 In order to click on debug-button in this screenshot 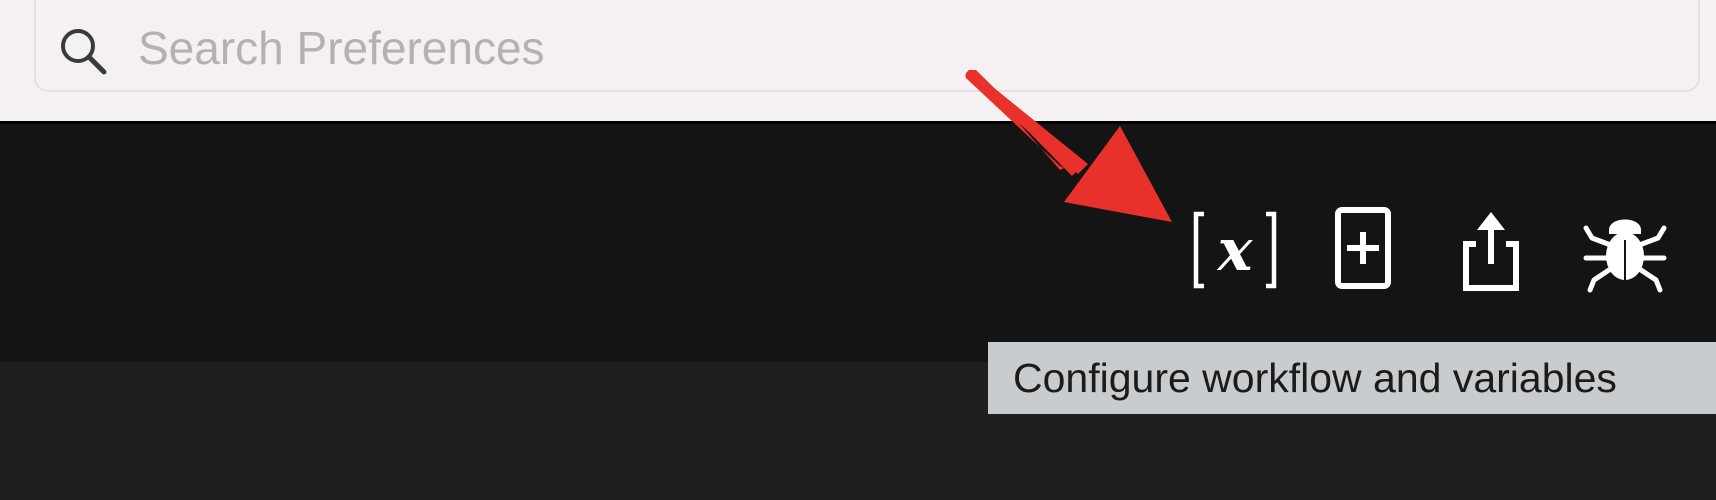, I will do `click(1625, 249)`.